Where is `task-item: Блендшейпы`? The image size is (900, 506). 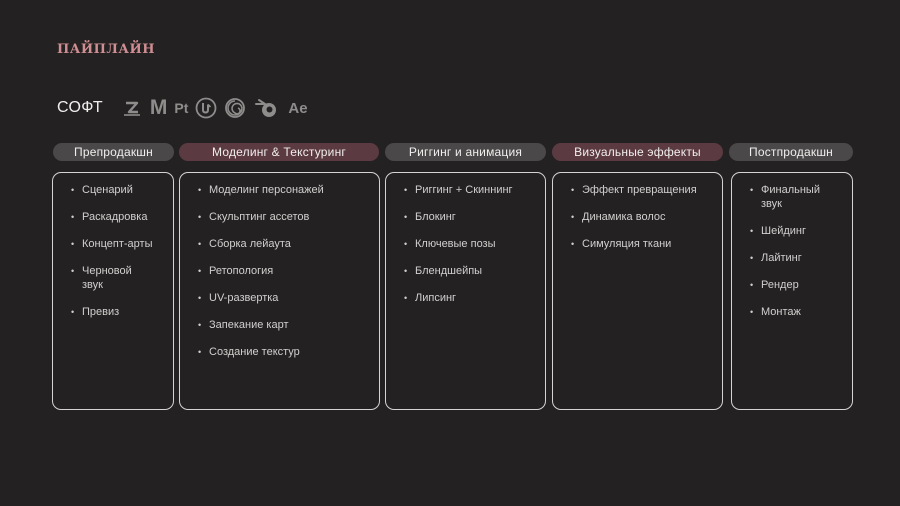 task-item: Блендшейпы is located at coordinates (474, 272).